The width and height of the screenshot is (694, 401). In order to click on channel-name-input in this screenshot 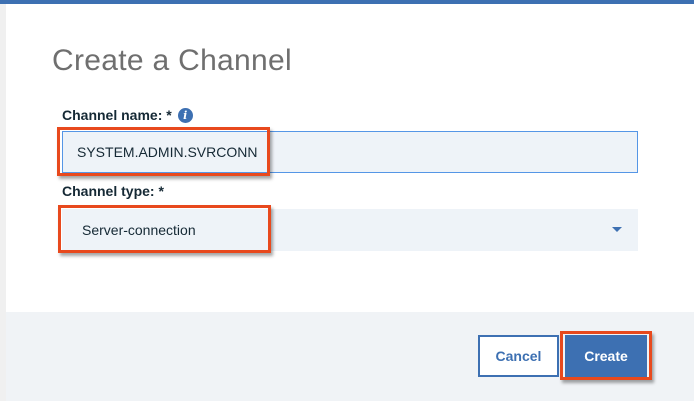, I will do `click(350, 152)`.